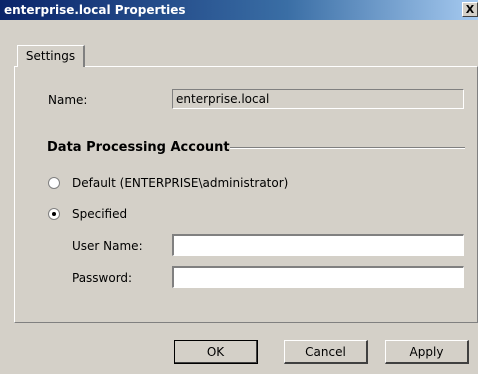 This screenshot has height=374, width=478. Describe the element at coordinates (216, 352) in the screenshot. I see `ok-button: OK` at that location.